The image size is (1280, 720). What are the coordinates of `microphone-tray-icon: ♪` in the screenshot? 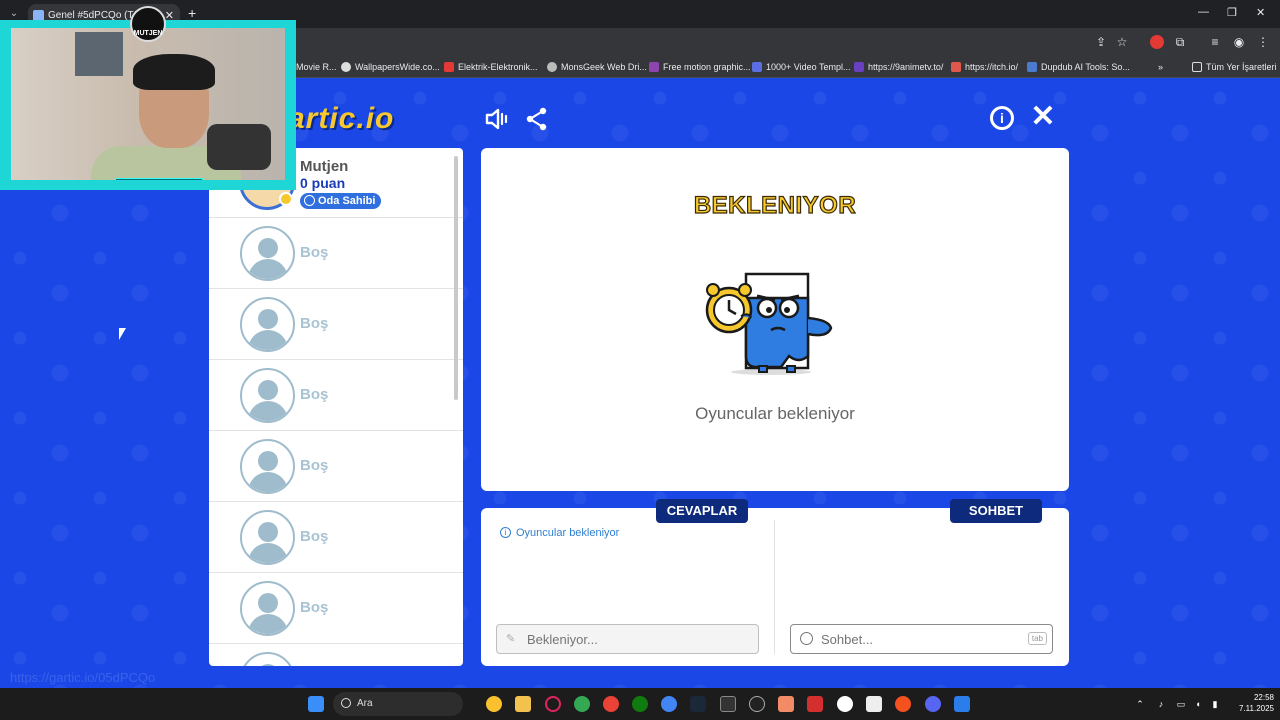 It's located at (1161, 704).